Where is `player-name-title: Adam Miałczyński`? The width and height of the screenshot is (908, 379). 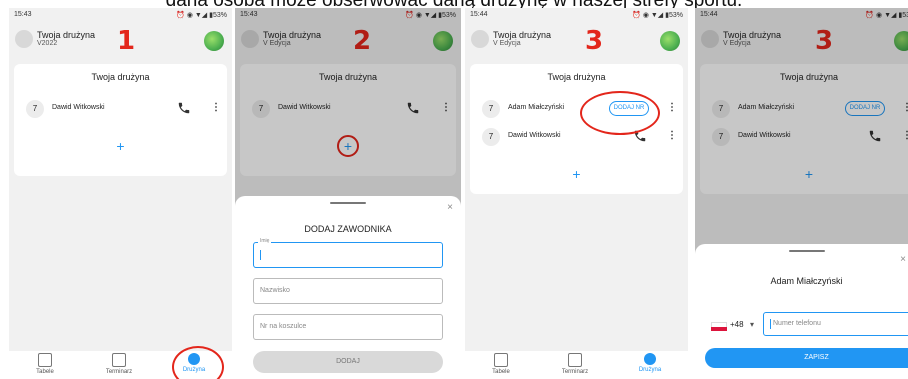 player-name-title: Adam Miałczyński is located at coordinates (806, 281).